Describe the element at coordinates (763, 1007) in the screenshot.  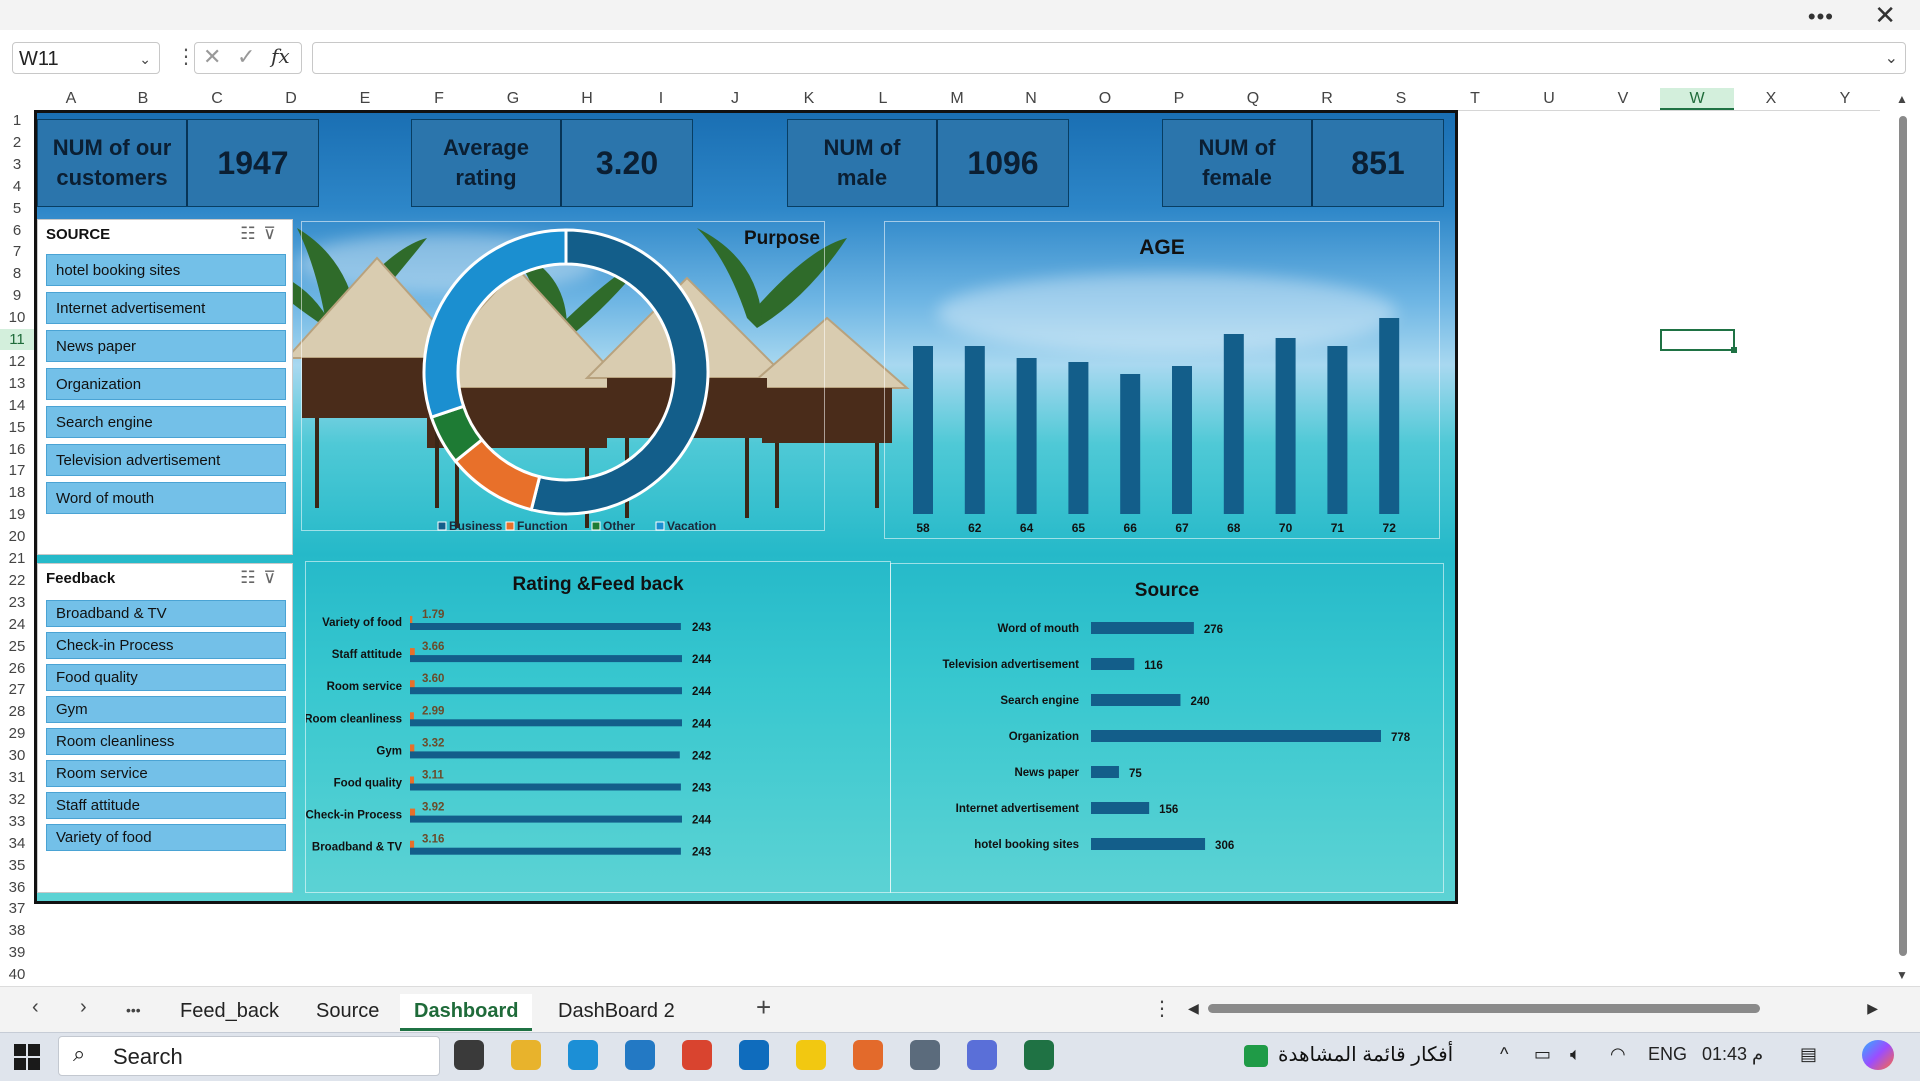
I see `add-sheet-icon: +` at that location.